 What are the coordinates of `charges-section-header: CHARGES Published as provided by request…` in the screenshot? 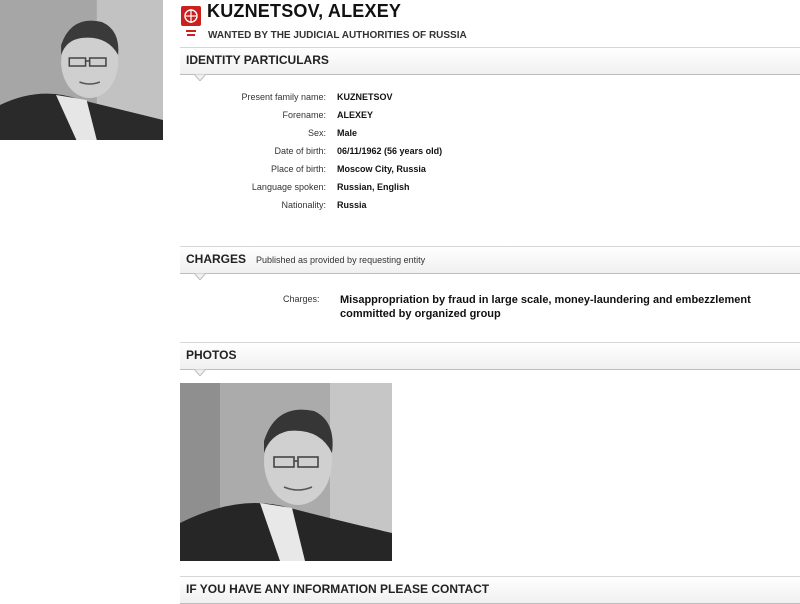 It's located at (490, 263).